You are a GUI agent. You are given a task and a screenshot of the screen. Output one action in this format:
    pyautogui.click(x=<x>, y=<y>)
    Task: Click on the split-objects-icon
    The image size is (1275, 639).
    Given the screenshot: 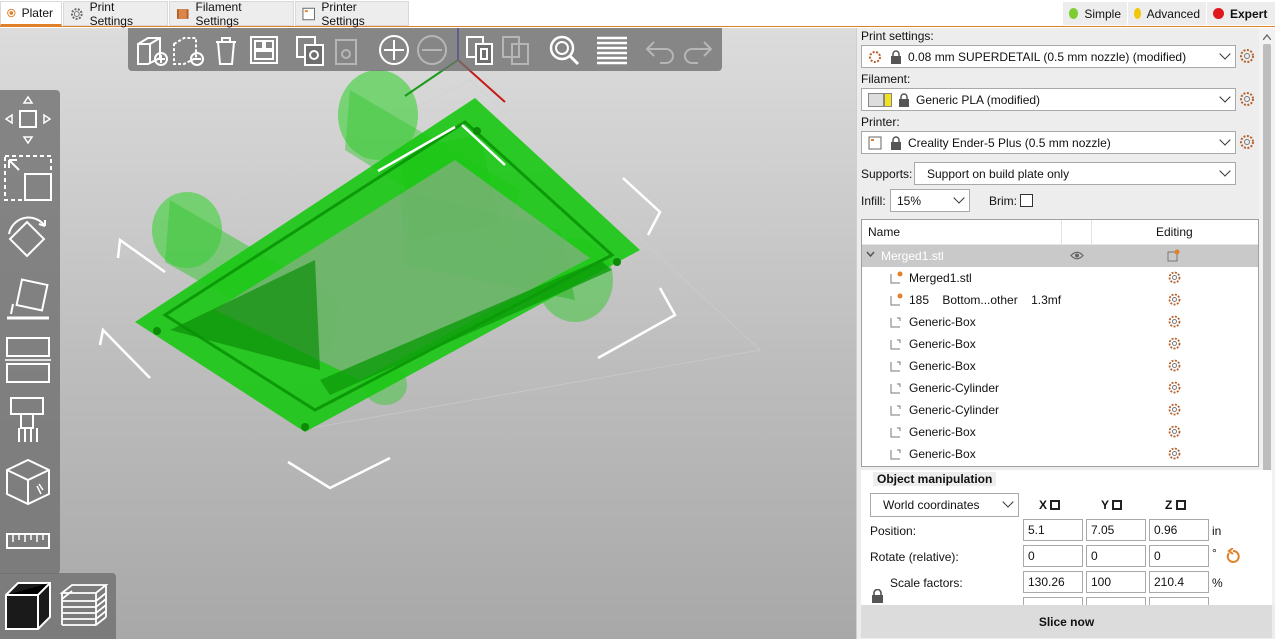 What is the action you would take?
    pyautogui.click(x=480, y=50)
    